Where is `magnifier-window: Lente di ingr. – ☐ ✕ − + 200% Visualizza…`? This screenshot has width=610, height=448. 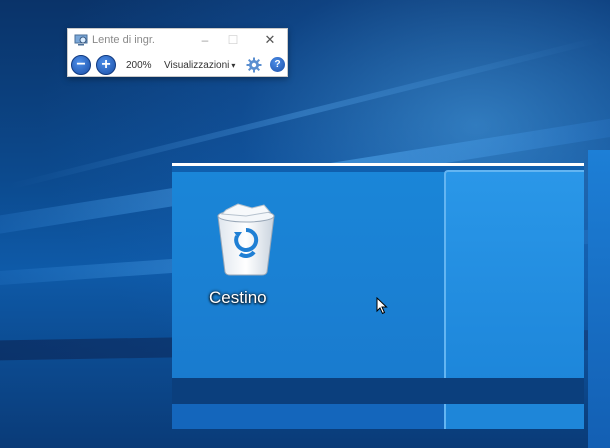
magnifier-window: Lente di ingr. – ☐ ✕ − + 200% Visualizza… is located at coordinates (177, 52).